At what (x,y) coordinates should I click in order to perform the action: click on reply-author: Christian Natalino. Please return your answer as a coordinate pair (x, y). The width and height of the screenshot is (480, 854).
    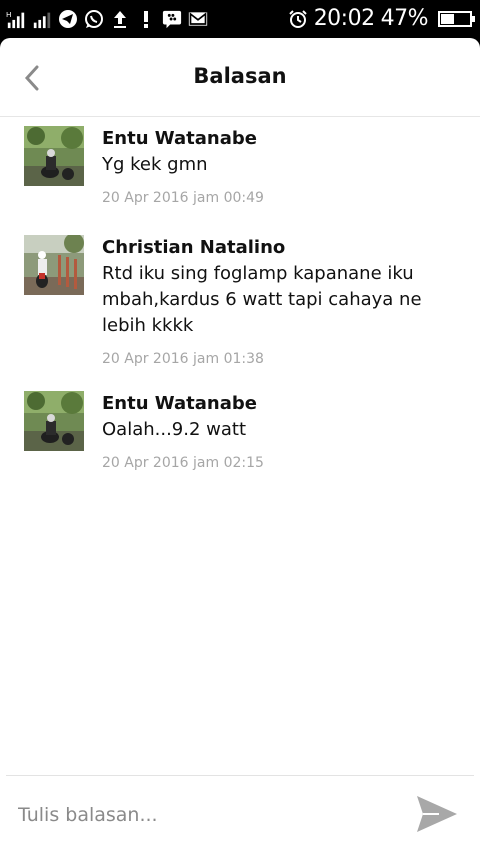
    Looking at the image, I should click on (282, 248).